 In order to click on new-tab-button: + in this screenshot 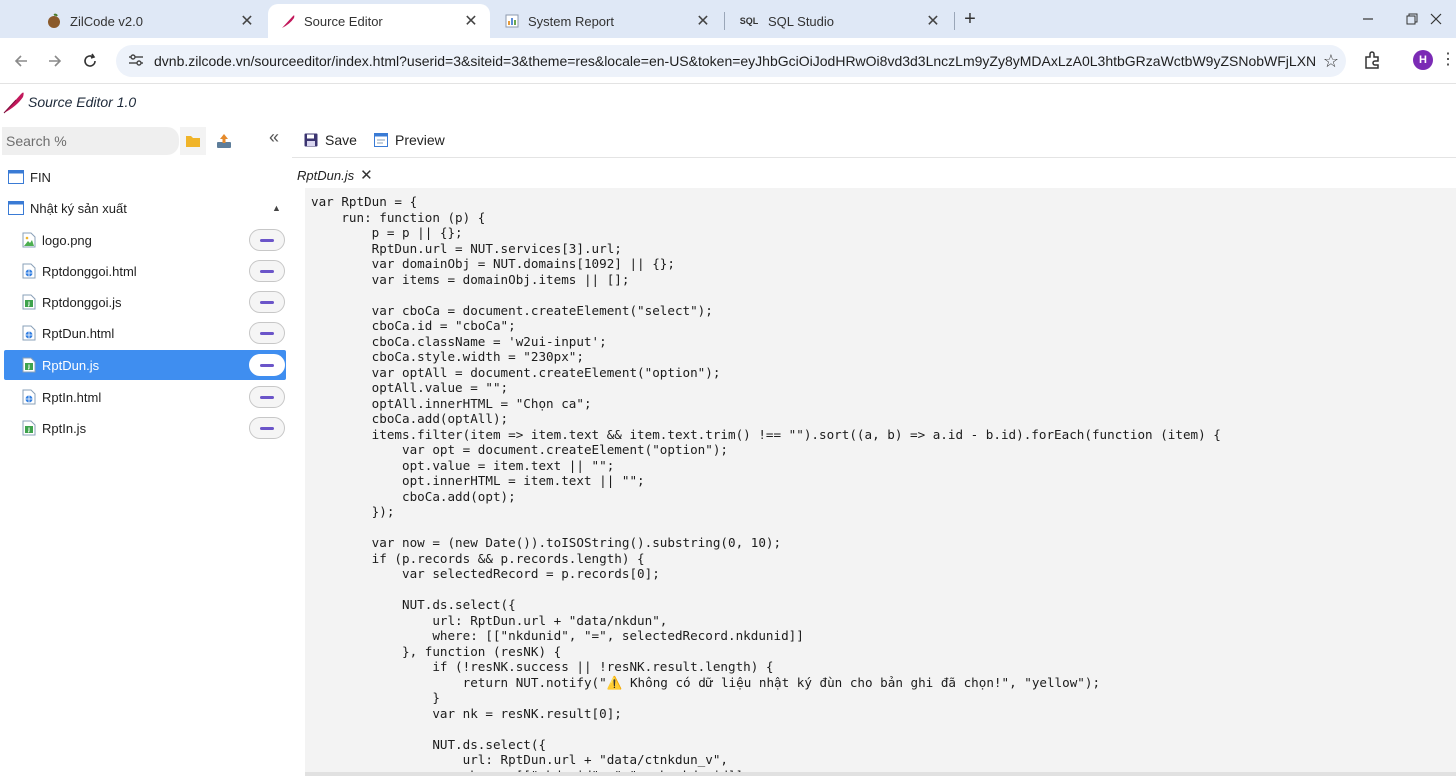, I will do `click(970, 20)`.